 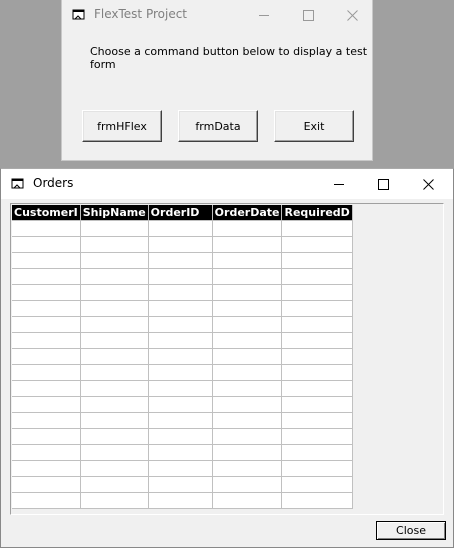 I want to click on orders-titlebar: Orders, so click(x=227, y=184).